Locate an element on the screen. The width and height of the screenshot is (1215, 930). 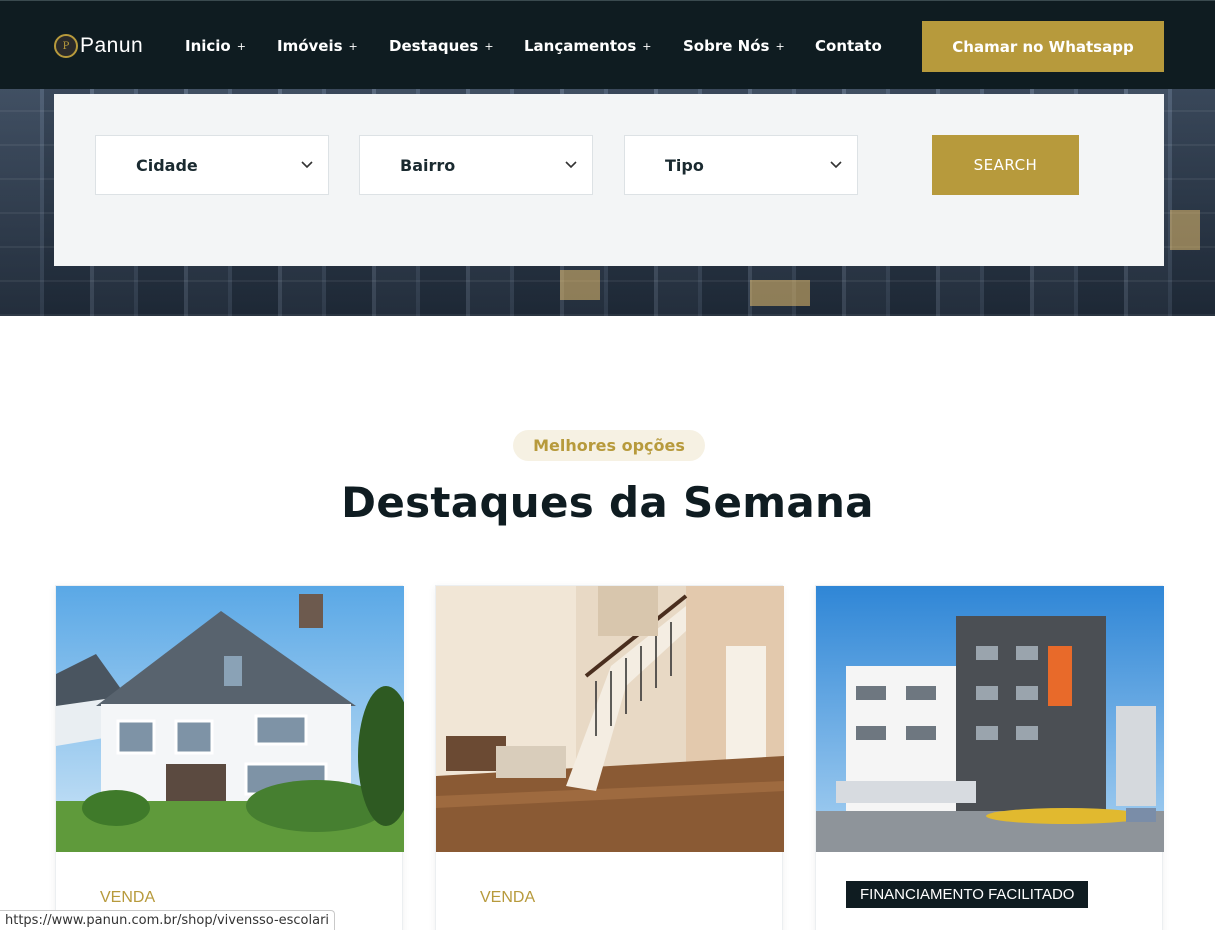
section-eyebrow-badge: Melhores opções is located at coordinates (609, 445).